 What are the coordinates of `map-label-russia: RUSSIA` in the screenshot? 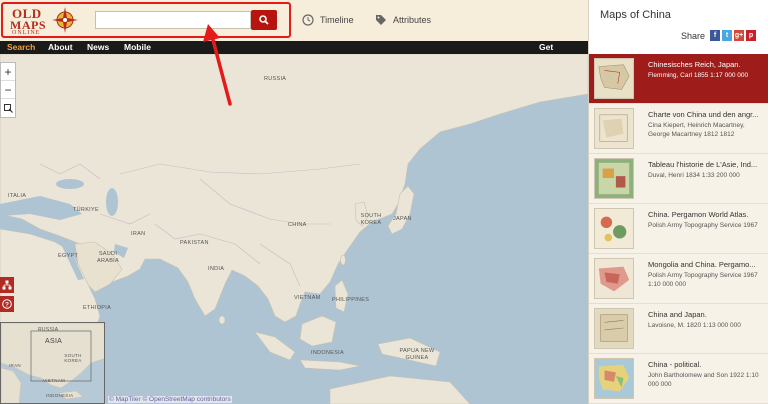 It's located at (275, 79).